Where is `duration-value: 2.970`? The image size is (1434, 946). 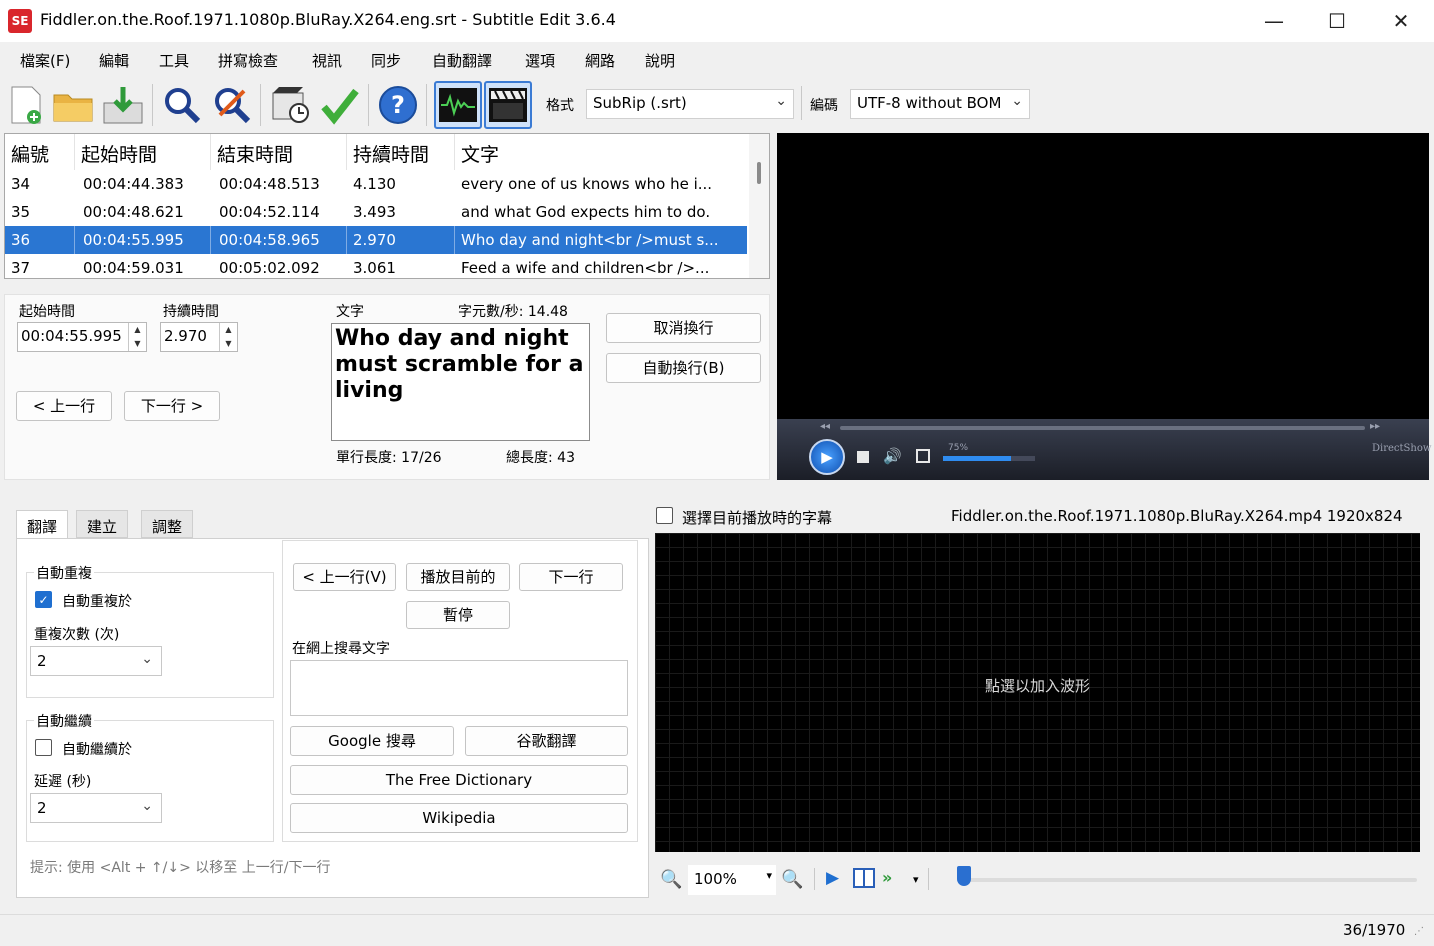
duration-value: 2.970 is located at coordinates (185, 336).